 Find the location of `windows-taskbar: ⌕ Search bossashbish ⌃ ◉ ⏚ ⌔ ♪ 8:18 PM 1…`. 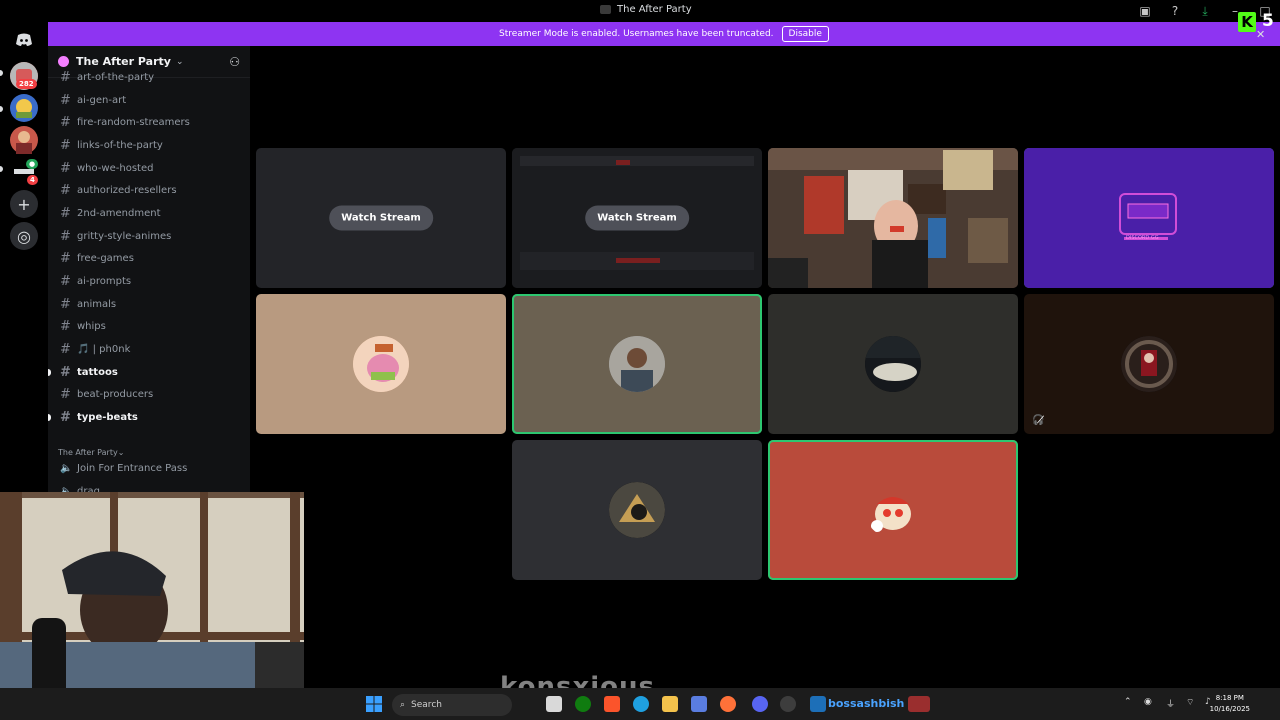

windows-taskbar: ⌕ Search bossashbish ⌃ ◉ ⏚ ⌔ ♪ 8:18 PM 1… is located at coordinates (640, 704).